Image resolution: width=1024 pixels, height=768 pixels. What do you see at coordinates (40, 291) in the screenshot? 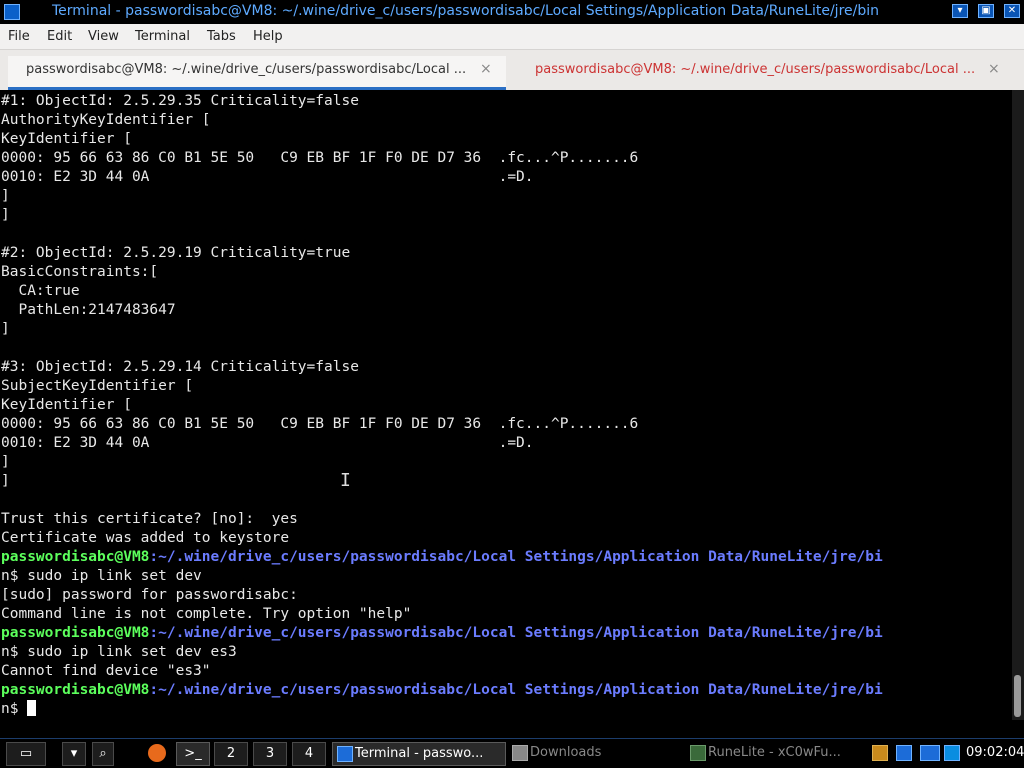
I see `terminal-line: CA:true` at bounding box center [40, 291].